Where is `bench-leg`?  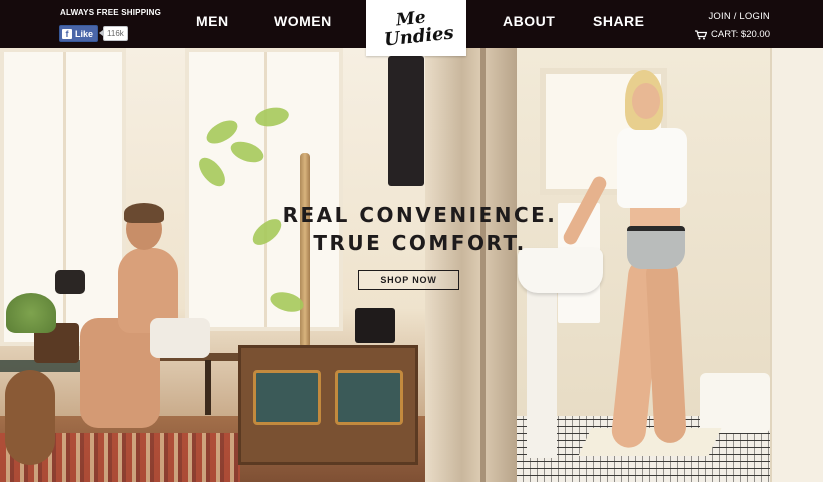
bench-leg is located at coordinates (208, 387).